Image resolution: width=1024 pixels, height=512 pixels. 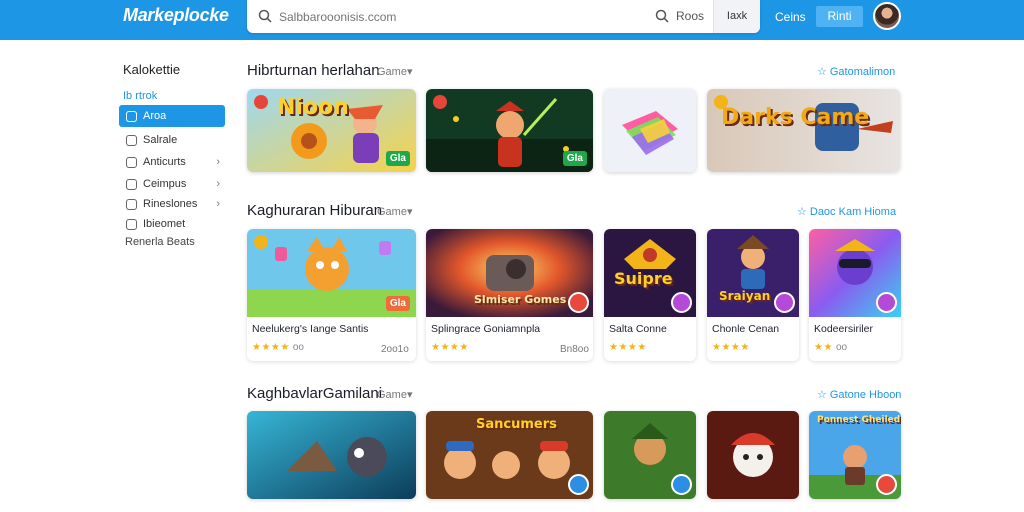 What do you see at coordinates (745, 296) in the screenshot?
I see `game-art-title: Sraiyan` at bounding box center [745, 296].